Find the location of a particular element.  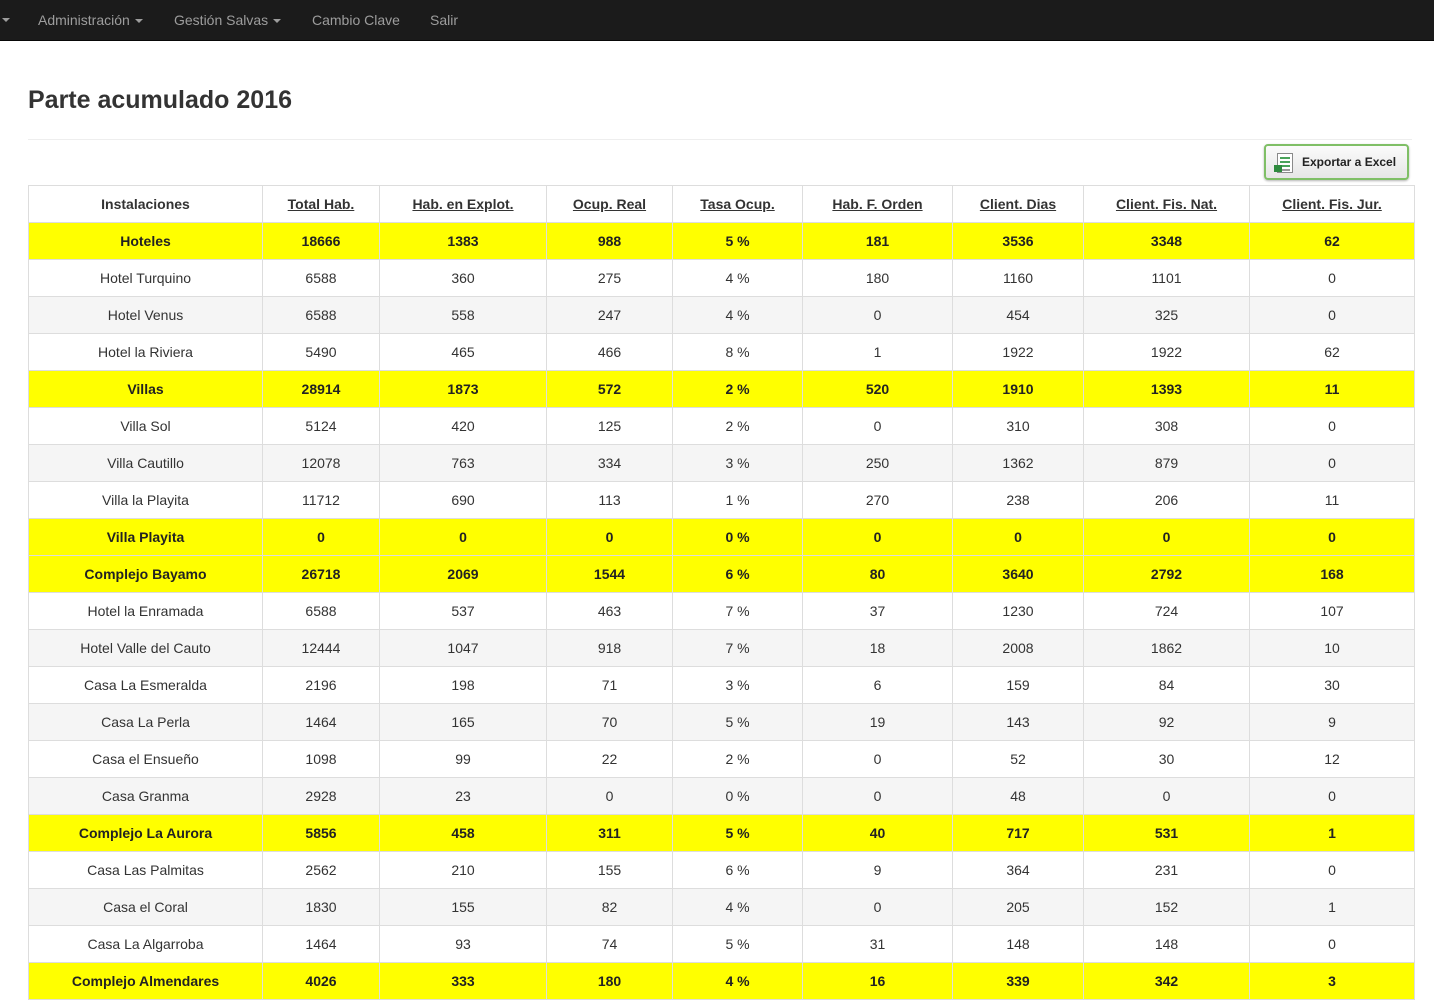

column-header: Client. Fis. Jur. is located at coordinates (1332, 204).